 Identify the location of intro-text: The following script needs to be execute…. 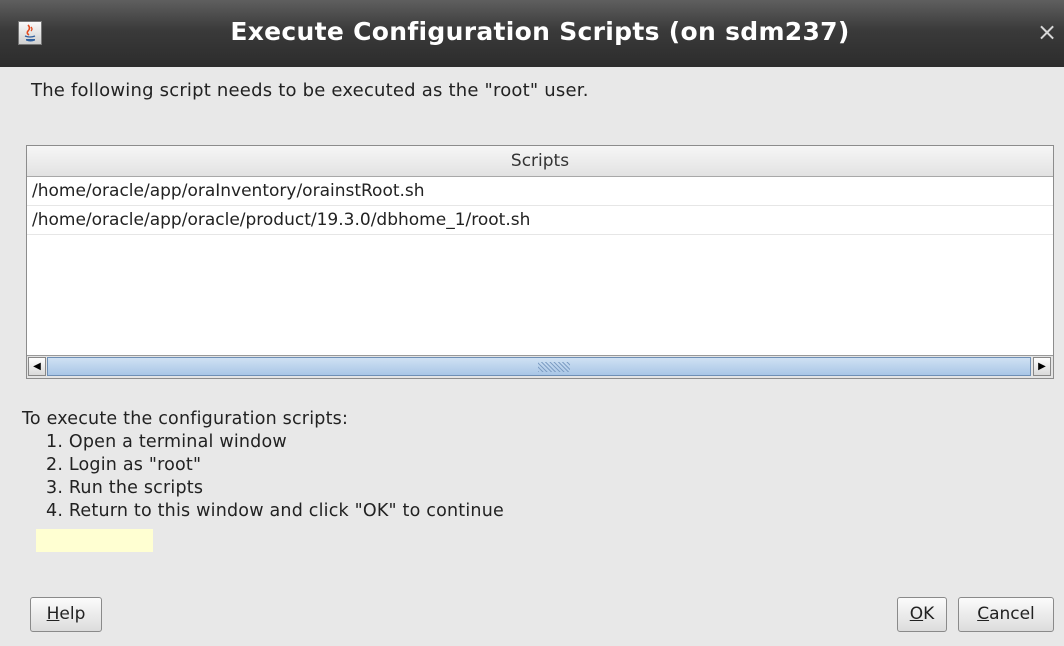
(310, 90).